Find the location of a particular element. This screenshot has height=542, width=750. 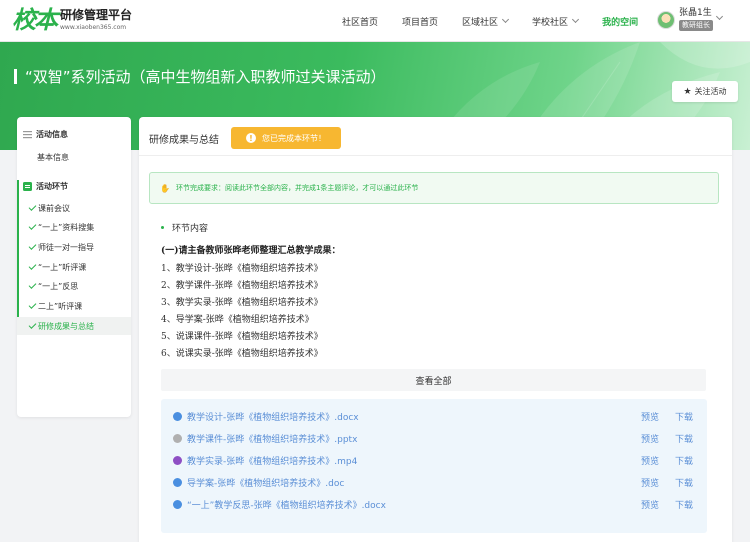

sidebar-item-results-summary: 研修成果与总结 is located at coordinates (74, 326).